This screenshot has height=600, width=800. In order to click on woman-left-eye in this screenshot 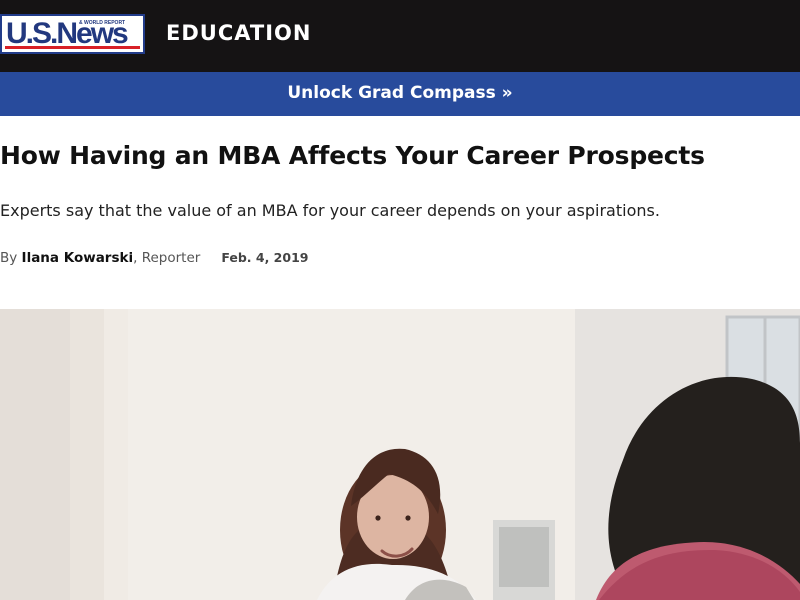, I will do `click(378, 518)`.